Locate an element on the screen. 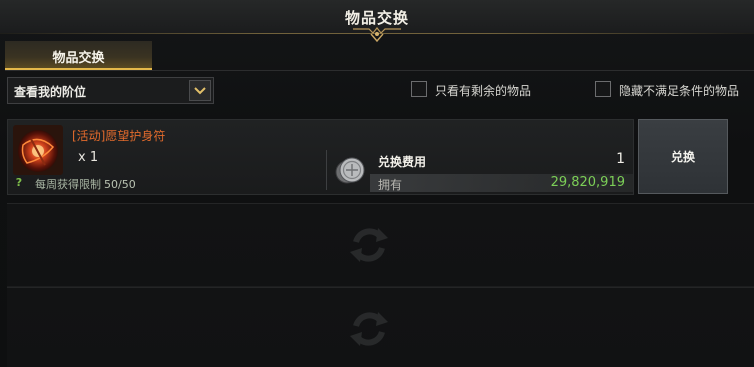 Image resolution: width=754 pixels, height=367 pixels. item-name: [活动]愿望护身符 is located at coordinates (119, 136).